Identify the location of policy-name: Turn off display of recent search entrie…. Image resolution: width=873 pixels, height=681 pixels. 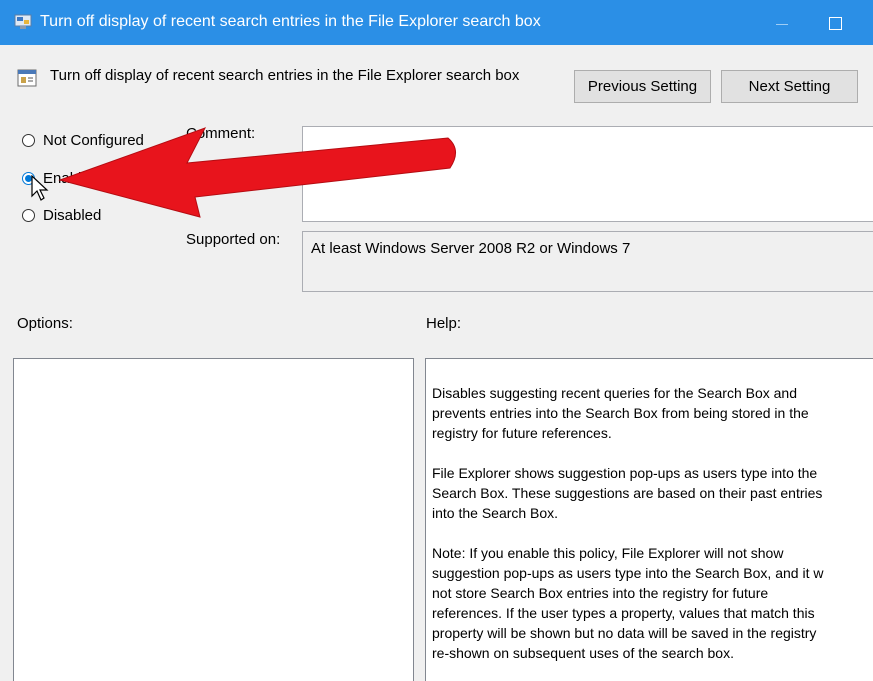
(285, 75).